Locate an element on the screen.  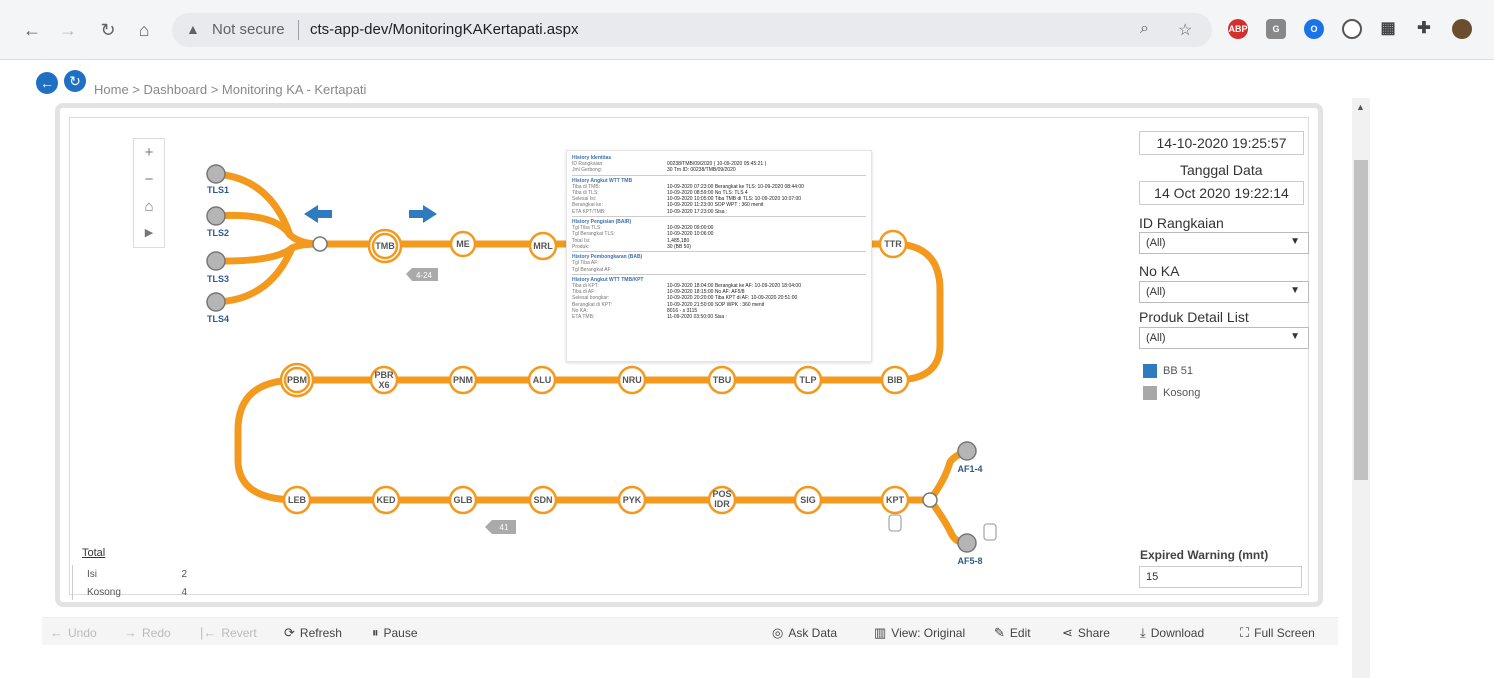
undo-button: ← Undo is located at coordinates (73, 632).